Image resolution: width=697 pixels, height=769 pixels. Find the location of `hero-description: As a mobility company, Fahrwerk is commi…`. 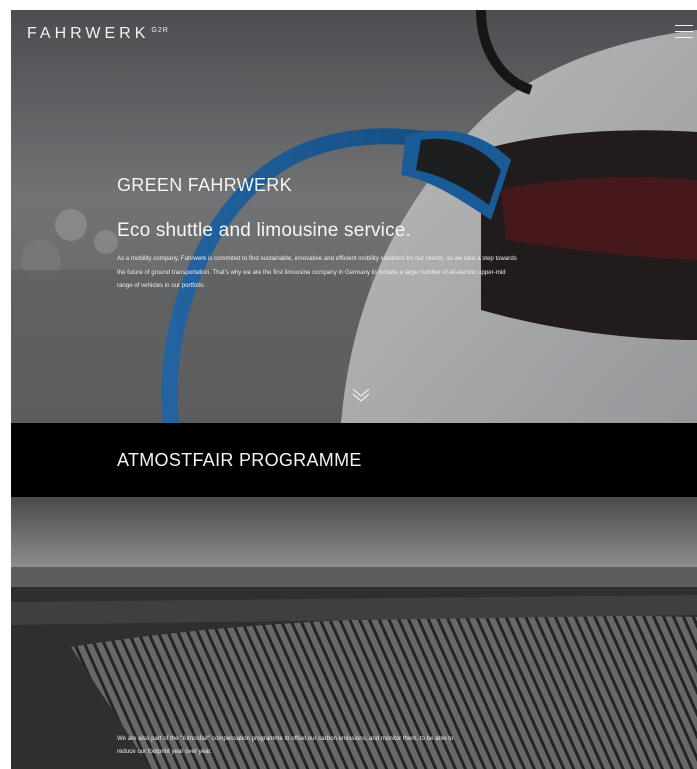

hero-description: As a mobility company, Fahrwerk is commi… is located at coordinates (317, 272).